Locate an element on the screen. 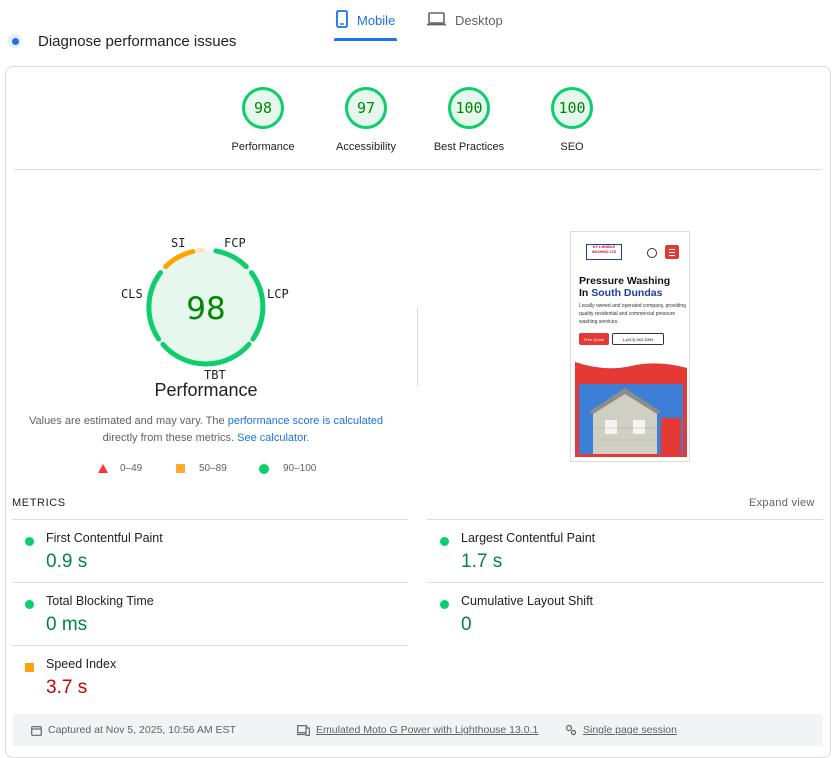 The width and height of the screenshot is (836, 758). menu-icon is located at coordinates (672, 252).